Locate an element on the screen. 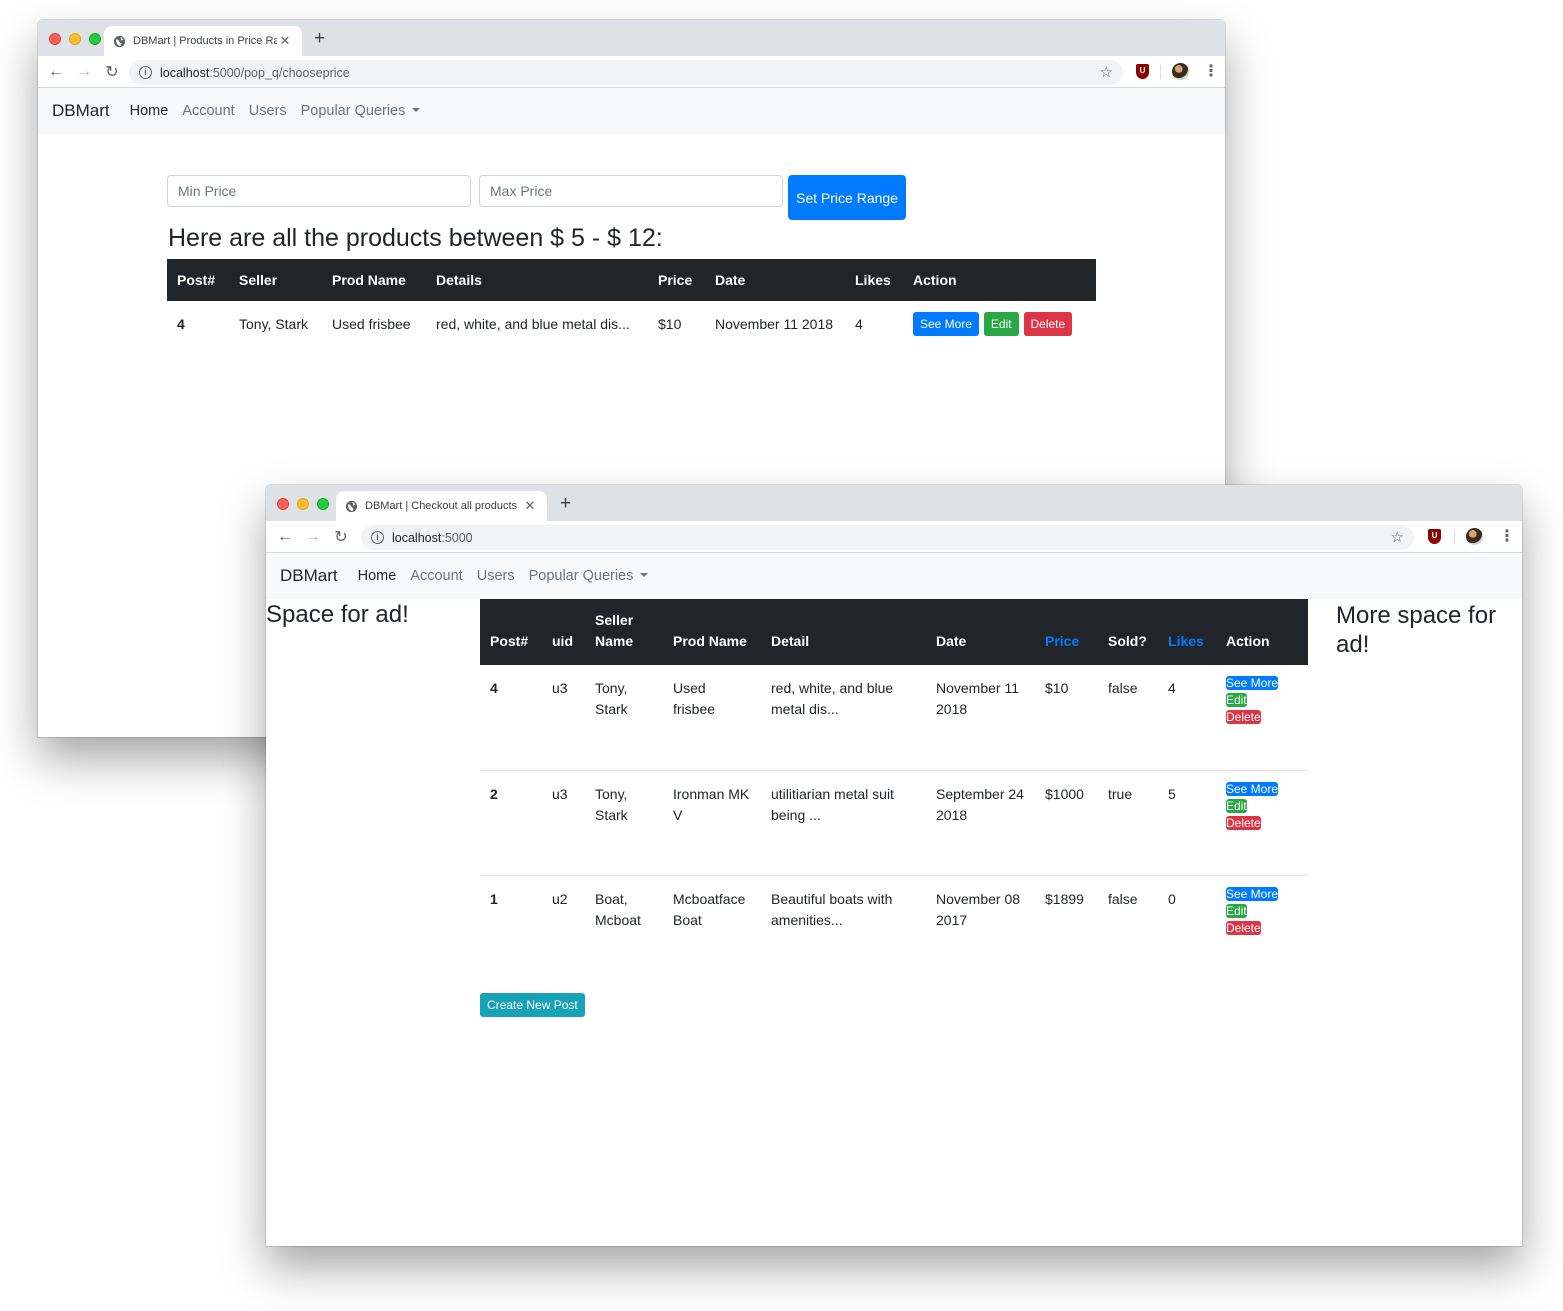  cell-prod-name: Ironman MK V is located at coordinates (712, 822).